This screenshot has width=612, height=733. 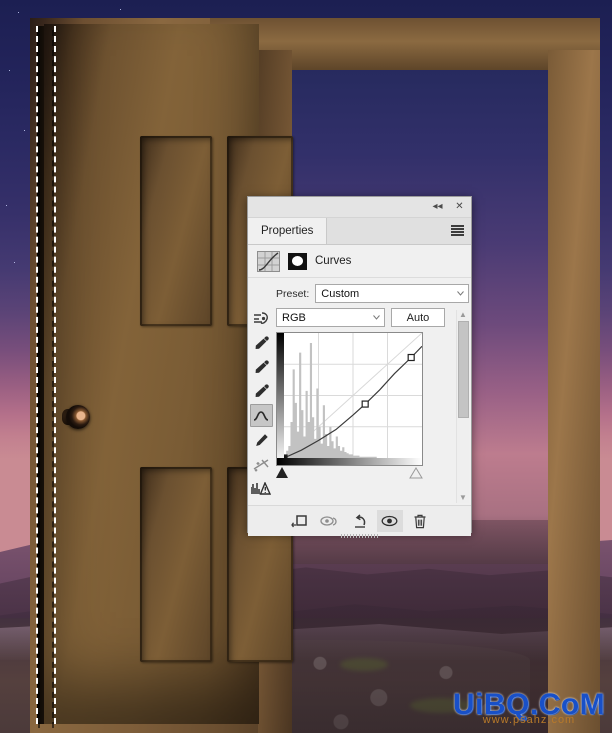 I want to click on black-point-slider, so click(x=282, y=472).